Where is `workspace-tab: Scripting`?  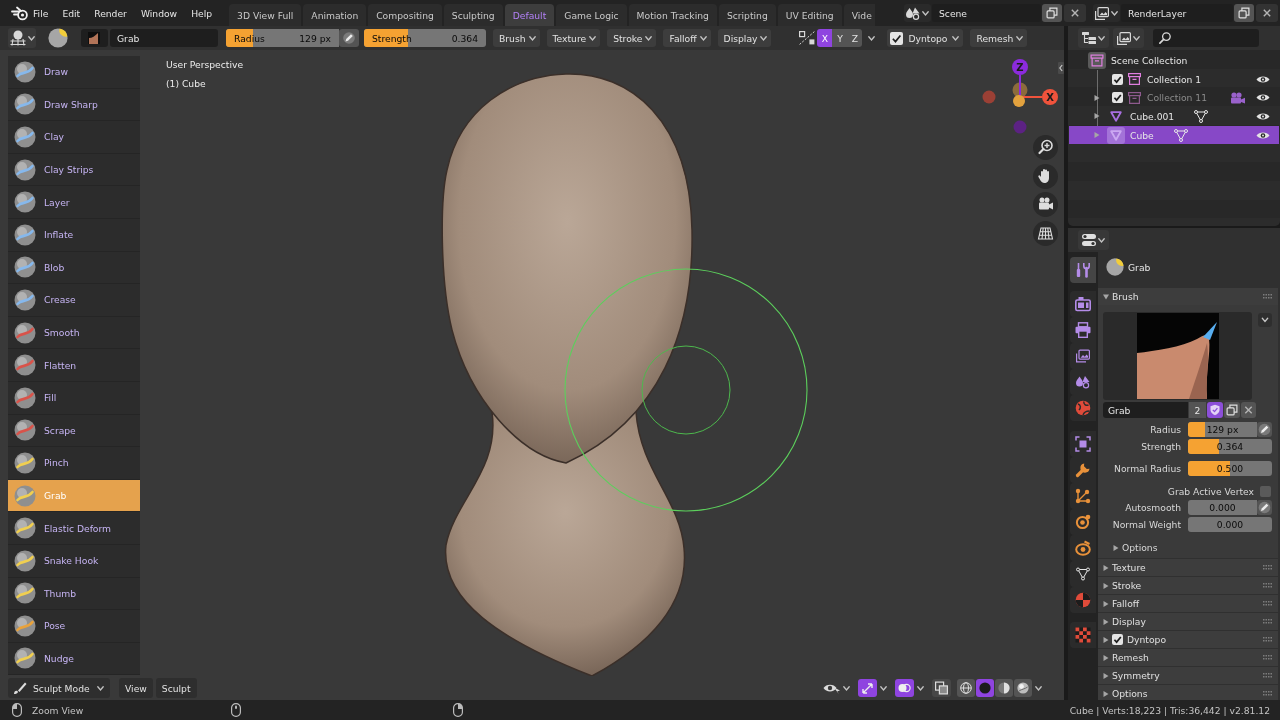
workspace-tab: Scripting is located at coordinates (747, 15).